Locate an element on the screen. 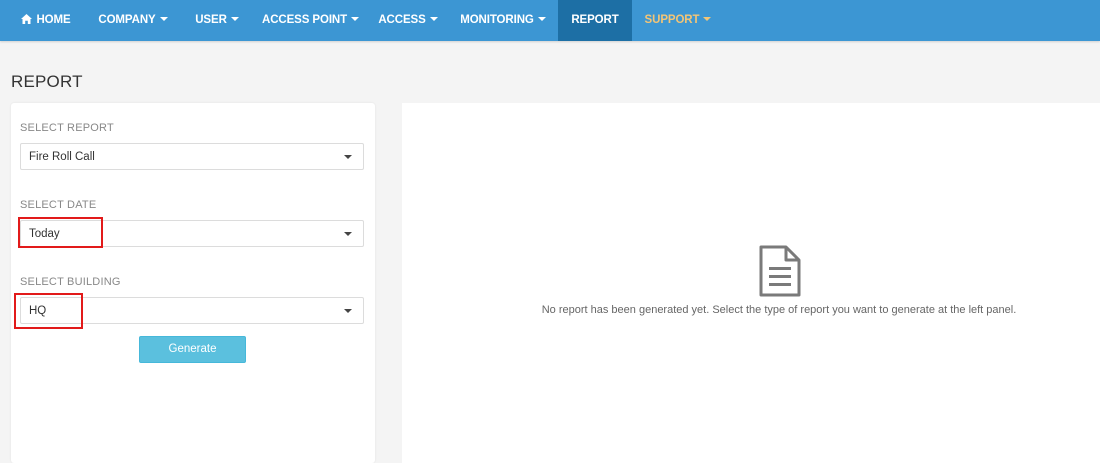 This screenshot has width=1100, height=463. nav-access: ACCESS is located at coordinates (408, 20).